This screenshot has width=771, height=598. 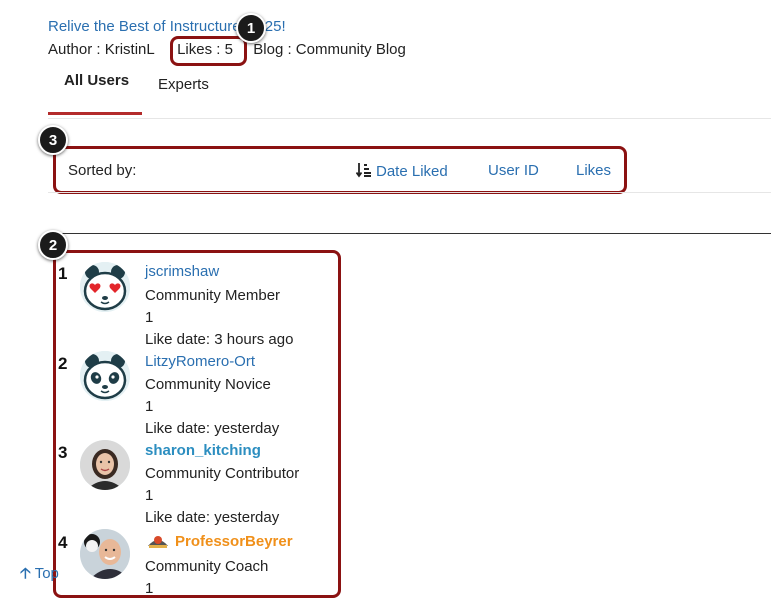 I want to click on user-name-link: ProfessorBeyrer, so click(x=234, y=541).